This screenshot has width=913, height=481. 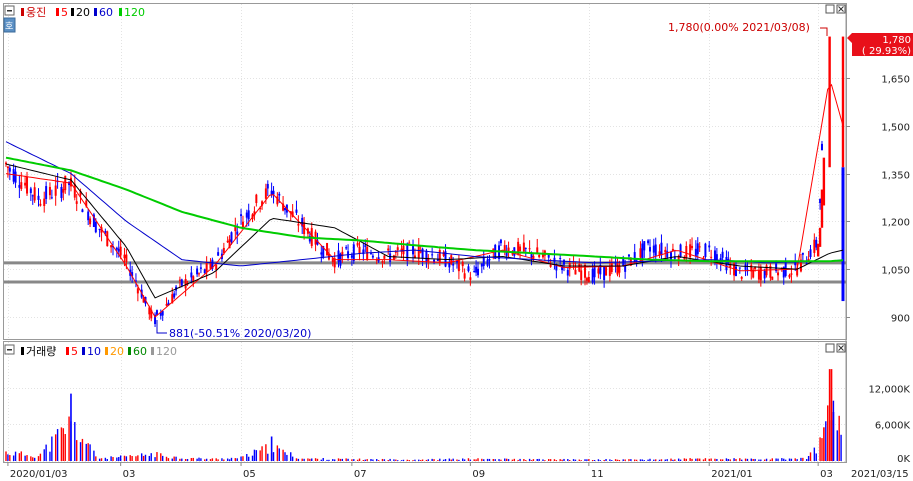 I want to click on legend-swatch-v60, so click(x=129, y=351).